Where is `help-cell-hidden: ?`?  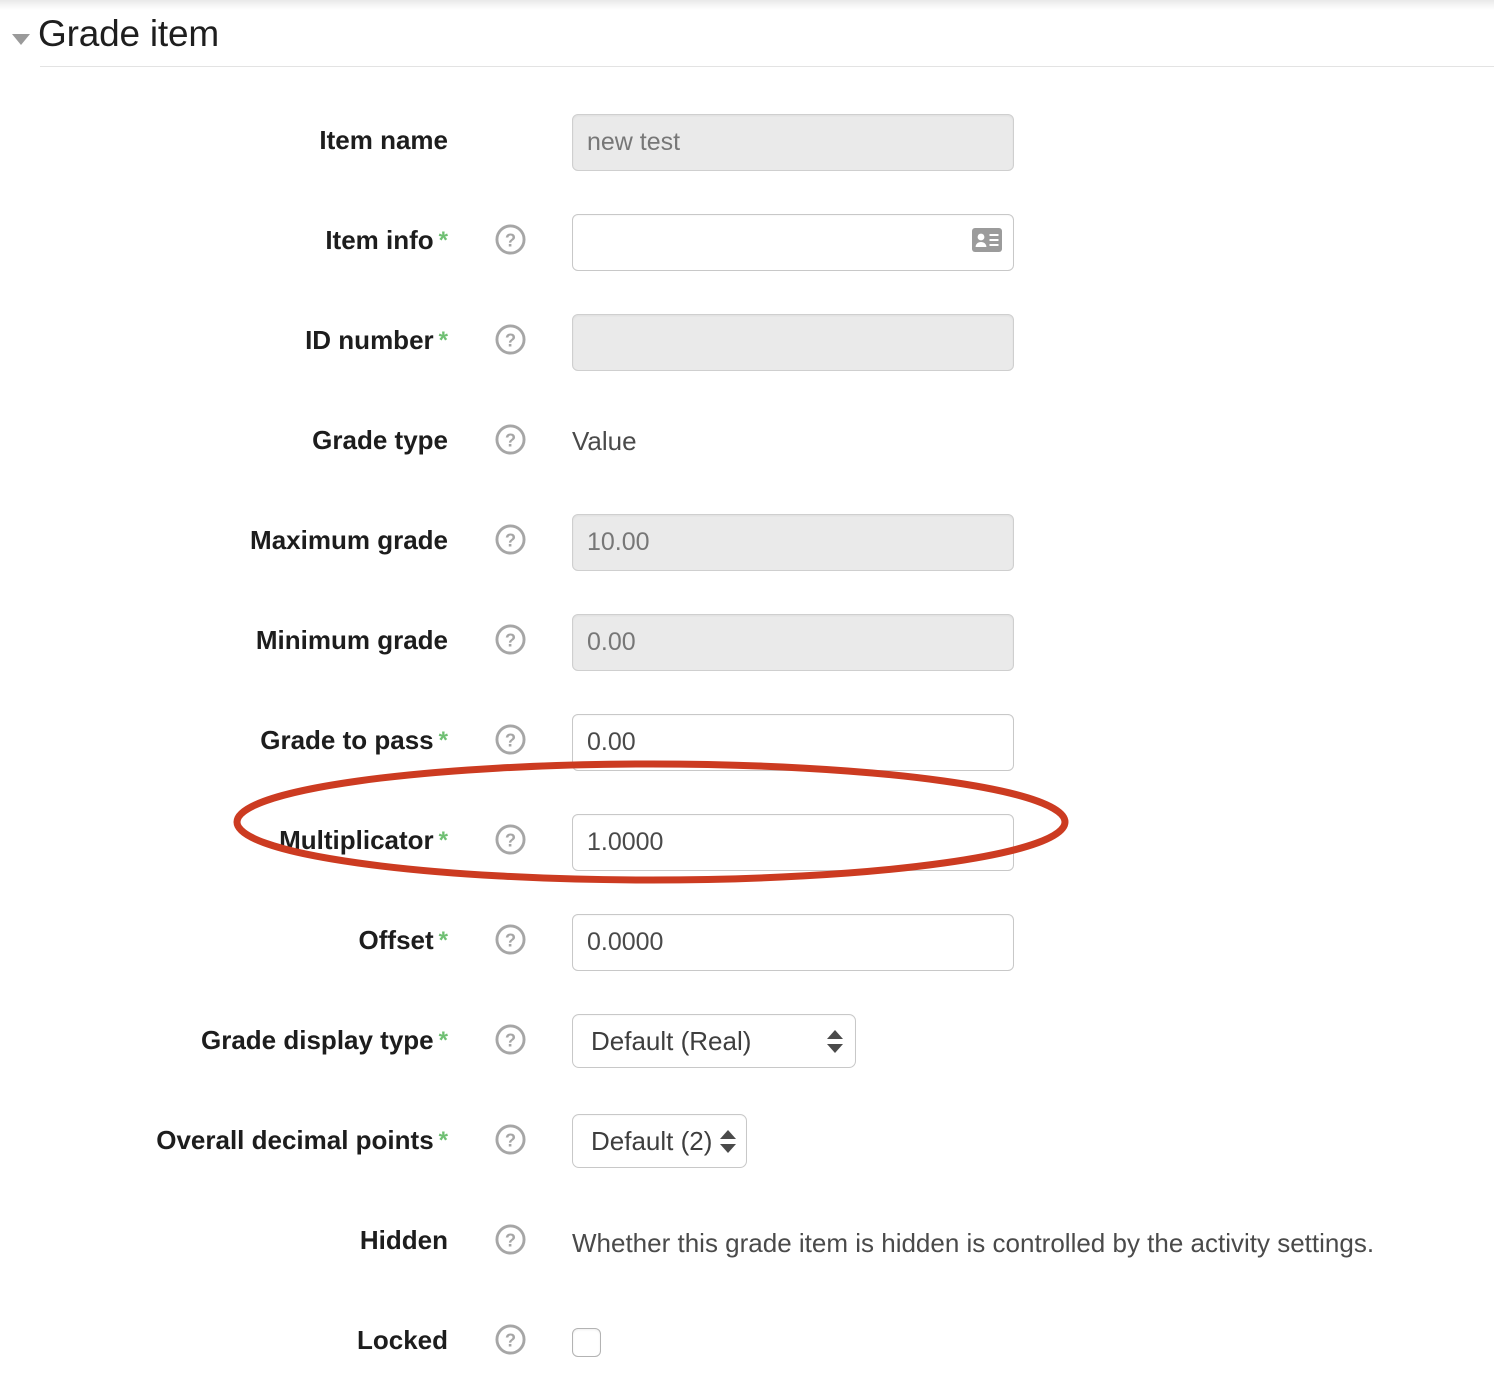 help-cell-hidden: ? is located at coordinates (510, 1227).